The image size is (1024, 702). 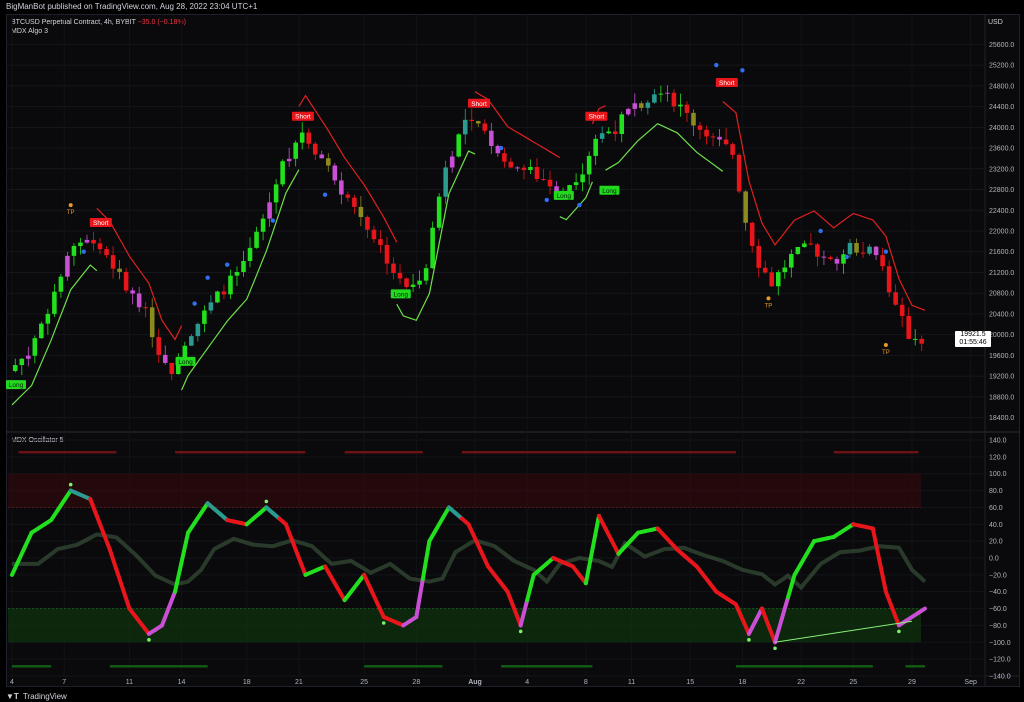 I want to click on x-tick-label: 28, so click(x=416, y=682).